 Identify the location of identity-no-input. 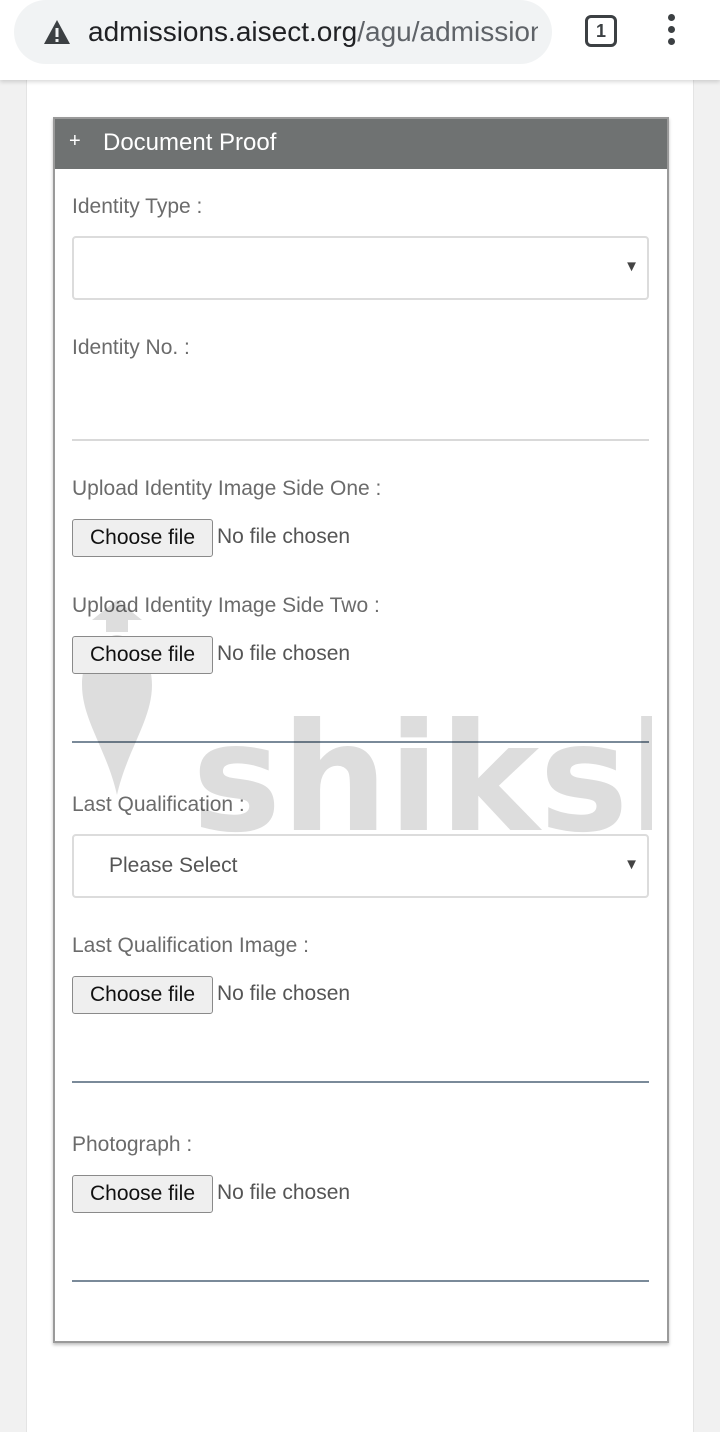
(360, 421).